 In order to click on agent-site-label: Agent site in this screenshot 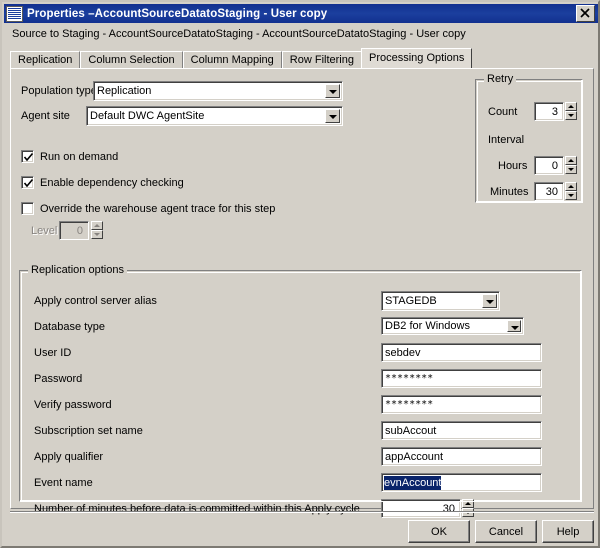, I will do `click(45, 116)`.